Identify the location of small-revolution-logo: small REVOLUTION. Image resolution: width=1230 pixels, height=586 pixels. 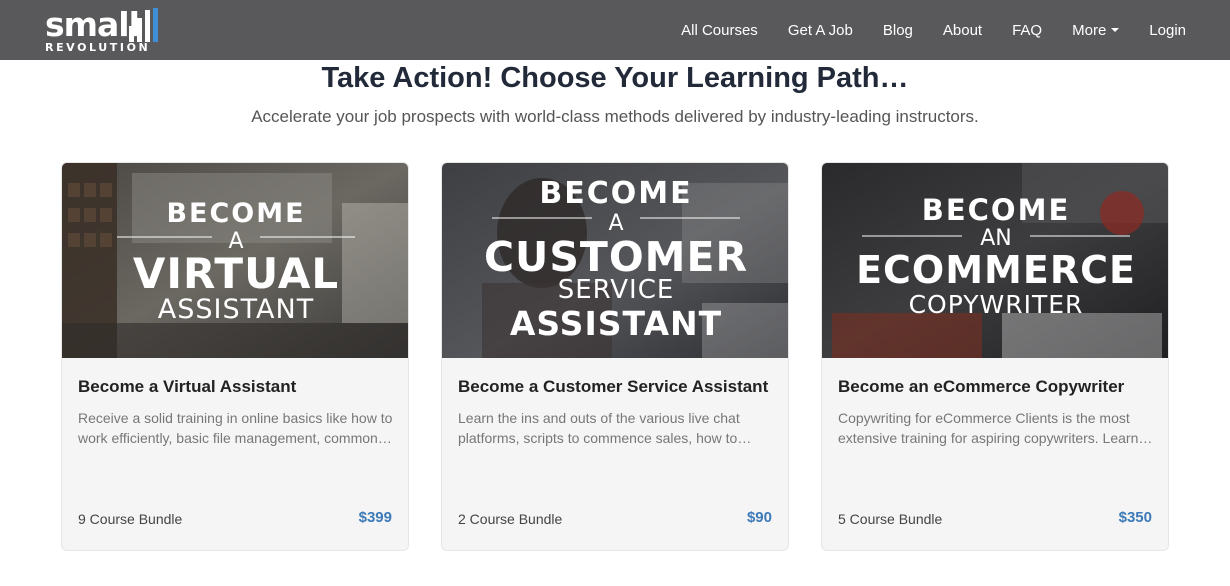
(105, 30).